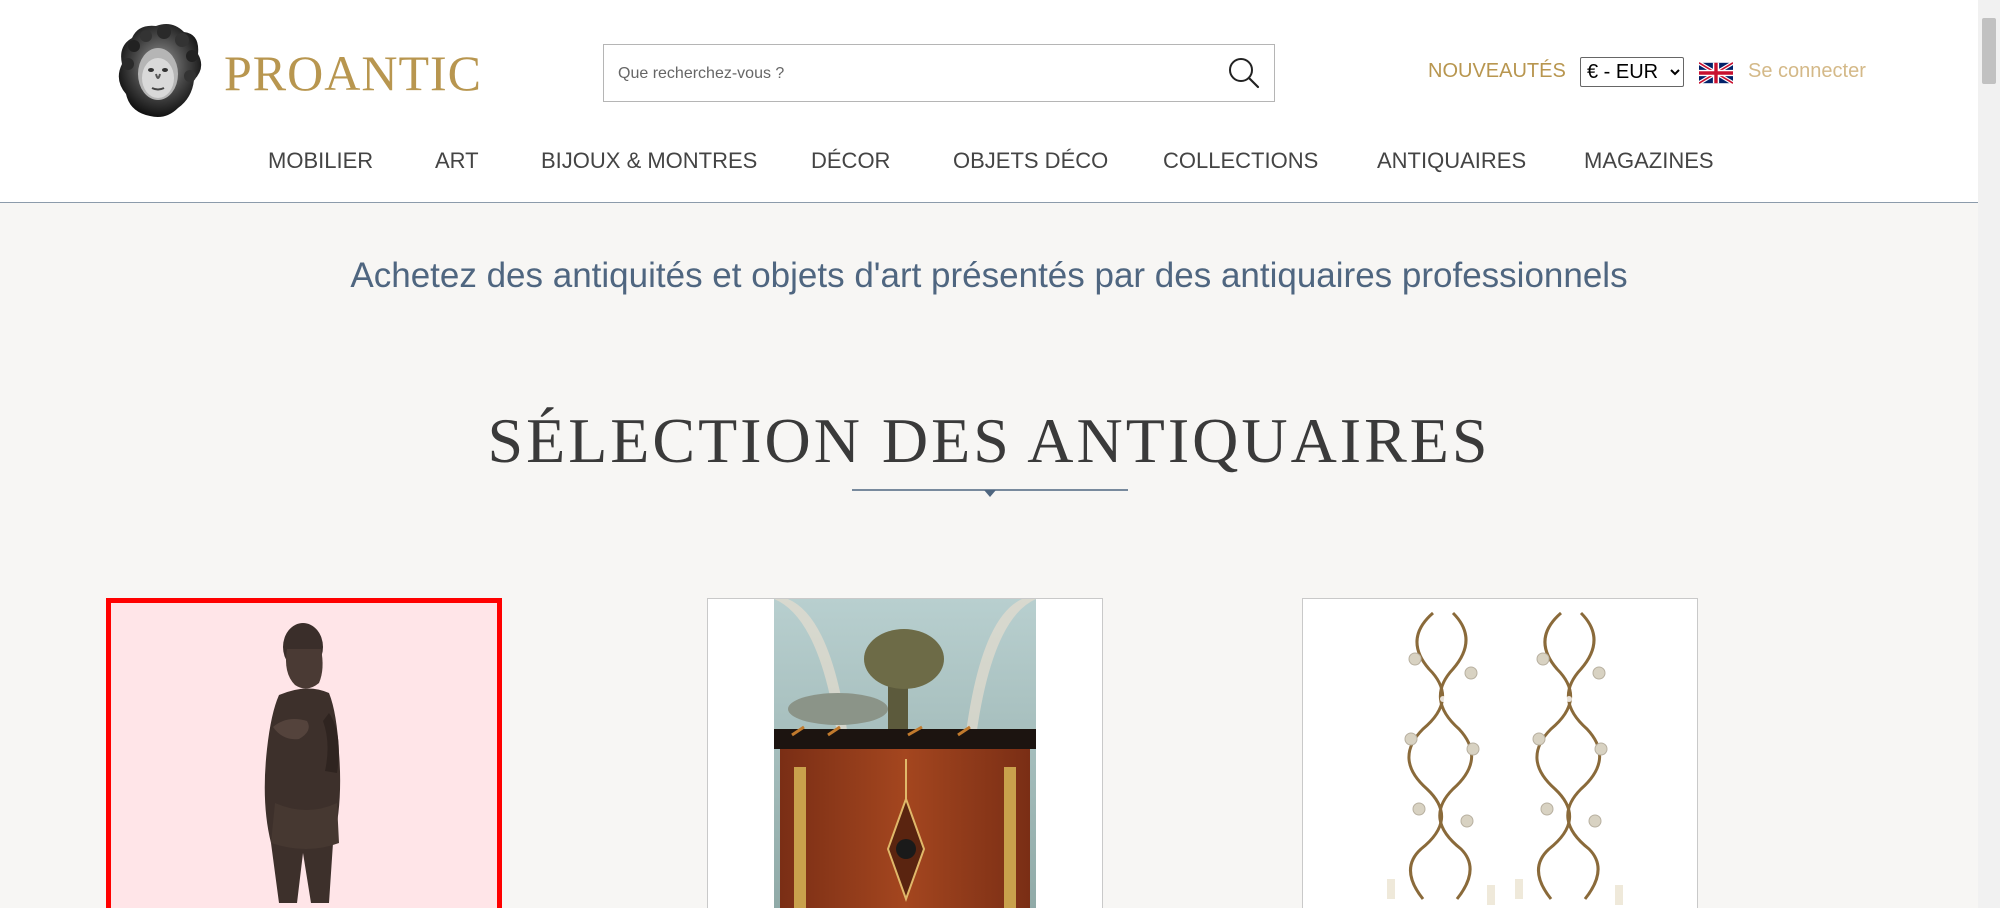 This screenshot has width=2000, height=908. What do you see at coordinates (353, 73) in the screenshot?
I see `brand-name: PROANTIC` at bounding box center [353, 73].